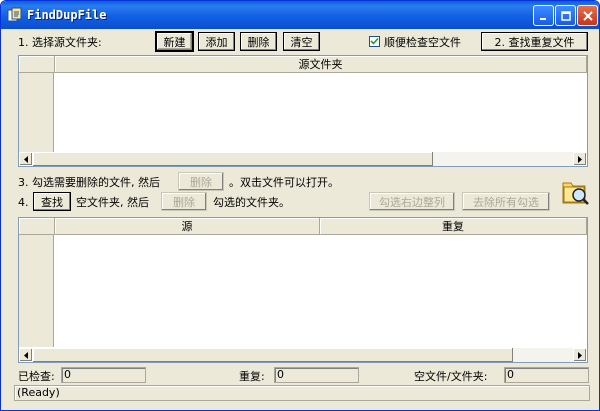  What do you see at coordinates (412, 201) in the screenshot?
I see `check-right-column-button: 勾选右边整列` at bounding box center [412, 201].